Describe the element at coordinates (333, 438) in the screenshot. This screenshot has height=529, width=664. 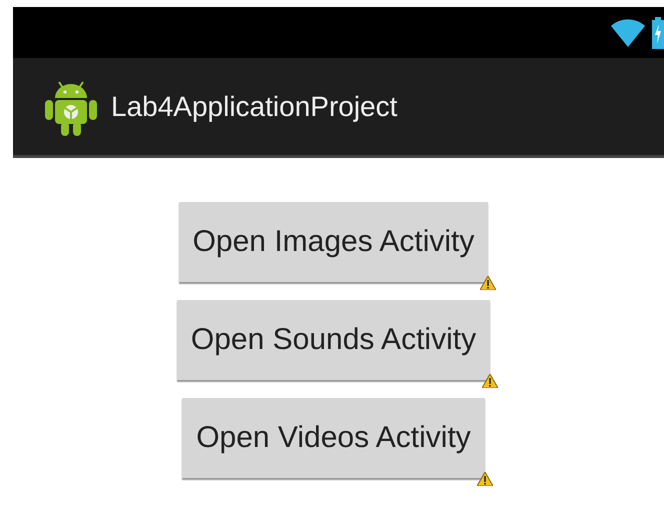
I see `activity-button: Open Videos Activity` at that location.